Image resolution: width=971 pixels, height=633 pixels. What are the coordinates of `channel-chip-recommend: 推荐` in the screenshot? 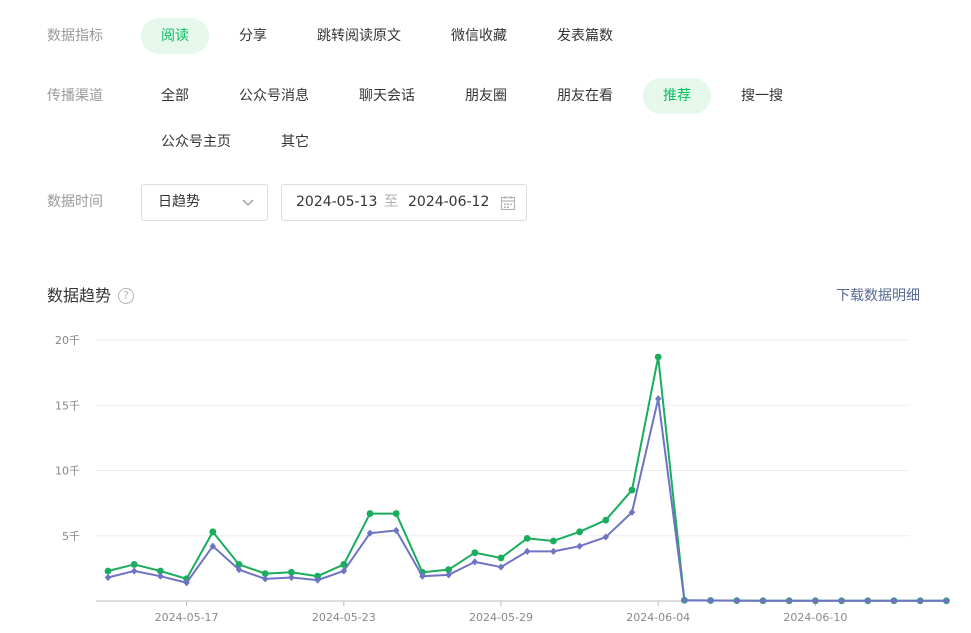 It's located at (677, 96).